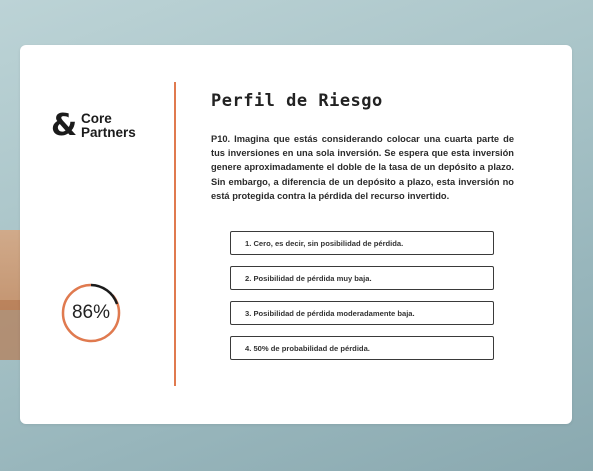 Image resolution: width=593 pixels, height=471 pixels. Describe the element at coordinates (362, 278) in the screenshot. I see `answer-option-2: 2. Posibilidad de pérdida muy baja.` at that location.